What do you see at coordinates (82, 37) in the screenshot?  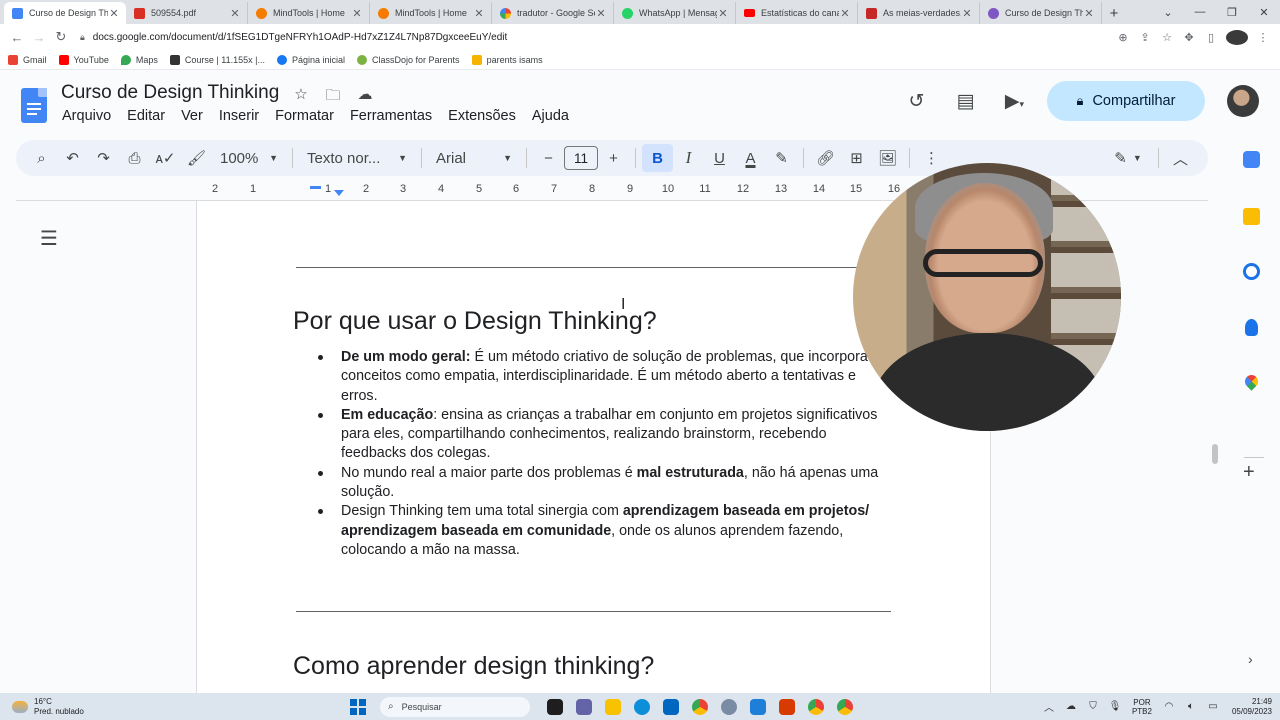 I see `lock-icon: 🔒︎` at bounding box center [82, 37].